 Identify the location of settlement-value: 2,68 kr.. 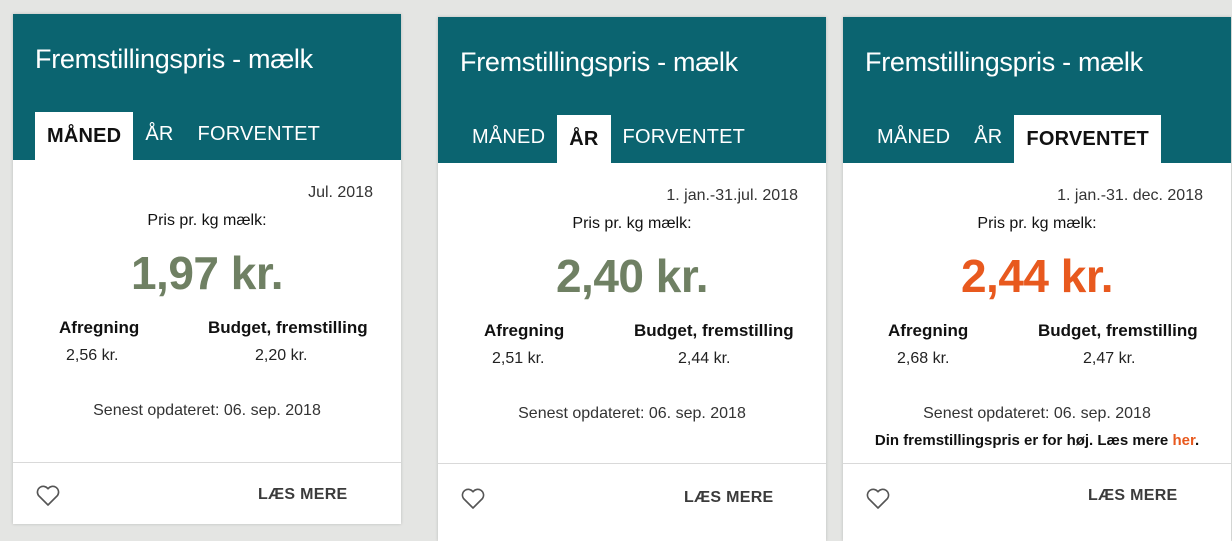
(923, 358).